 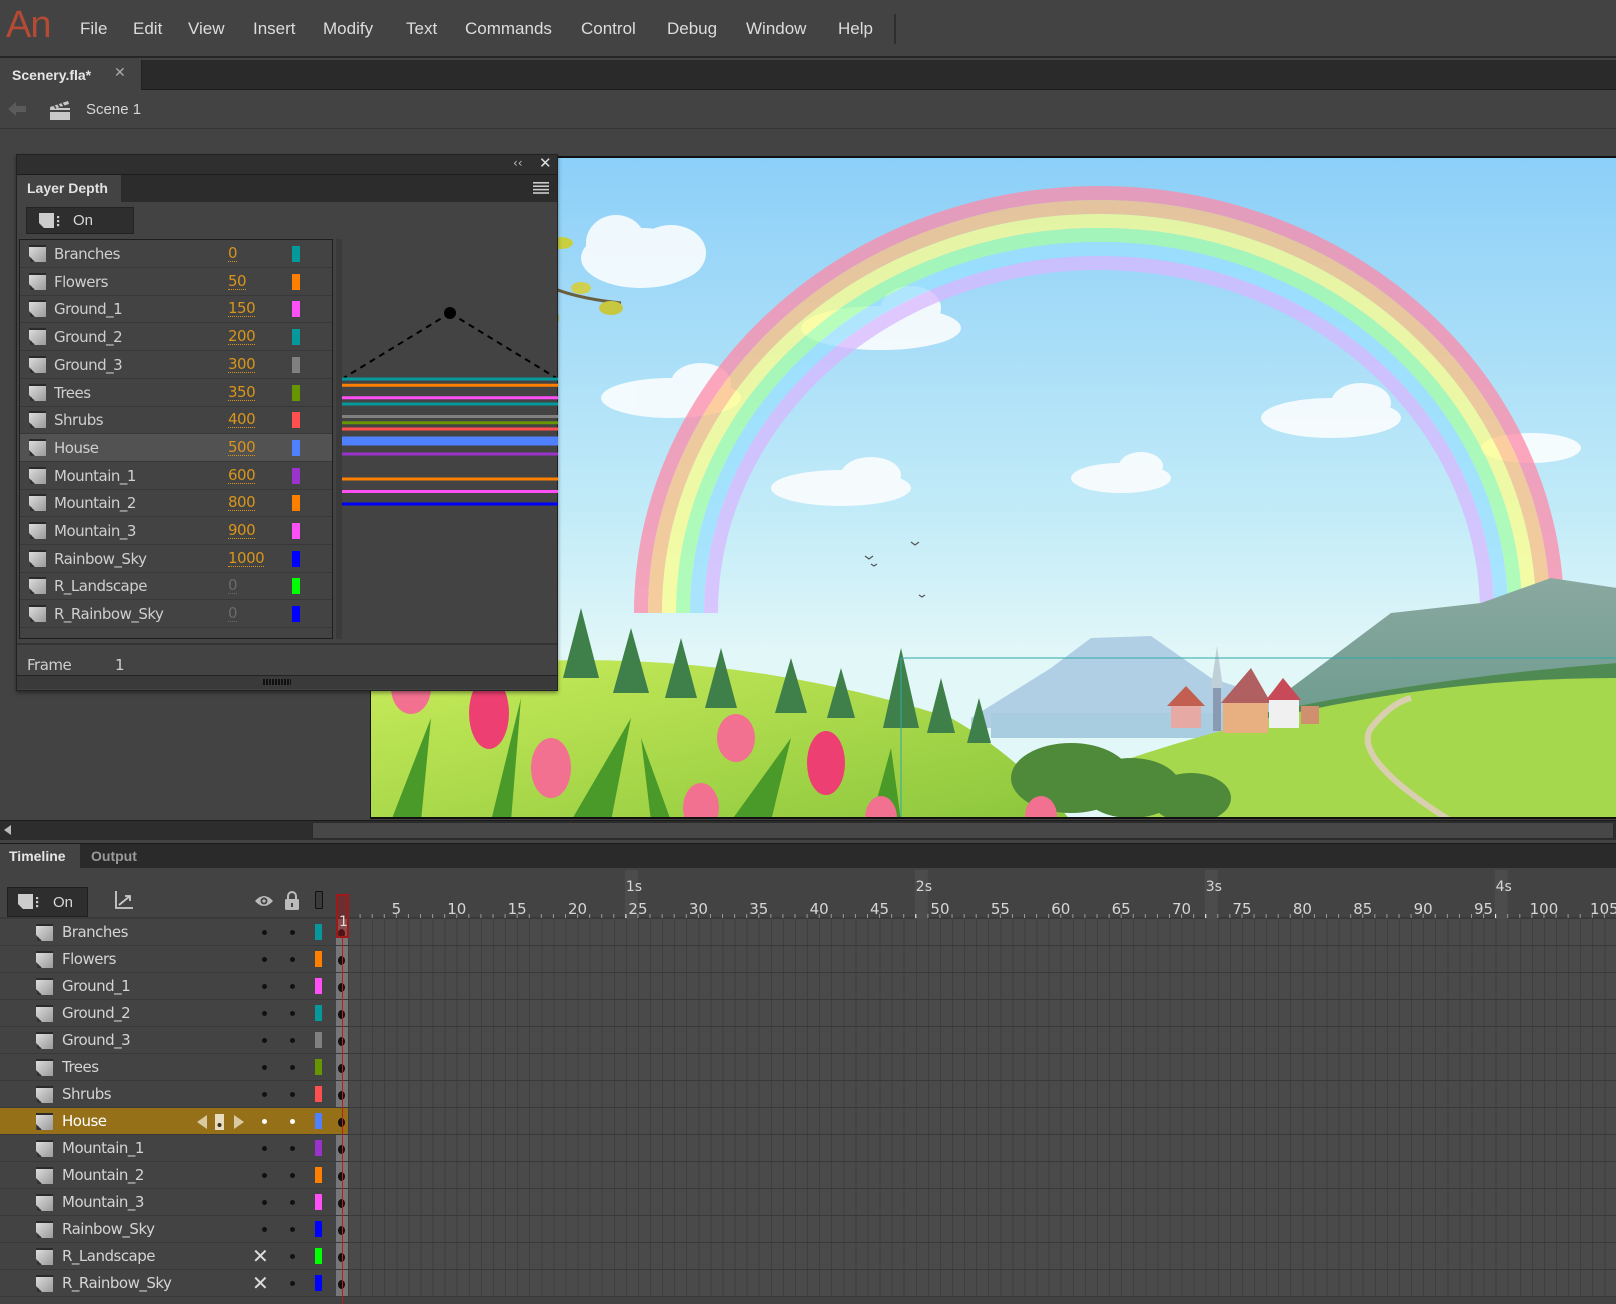 I want to click on menu-view: View, so click(x=206, y=29).